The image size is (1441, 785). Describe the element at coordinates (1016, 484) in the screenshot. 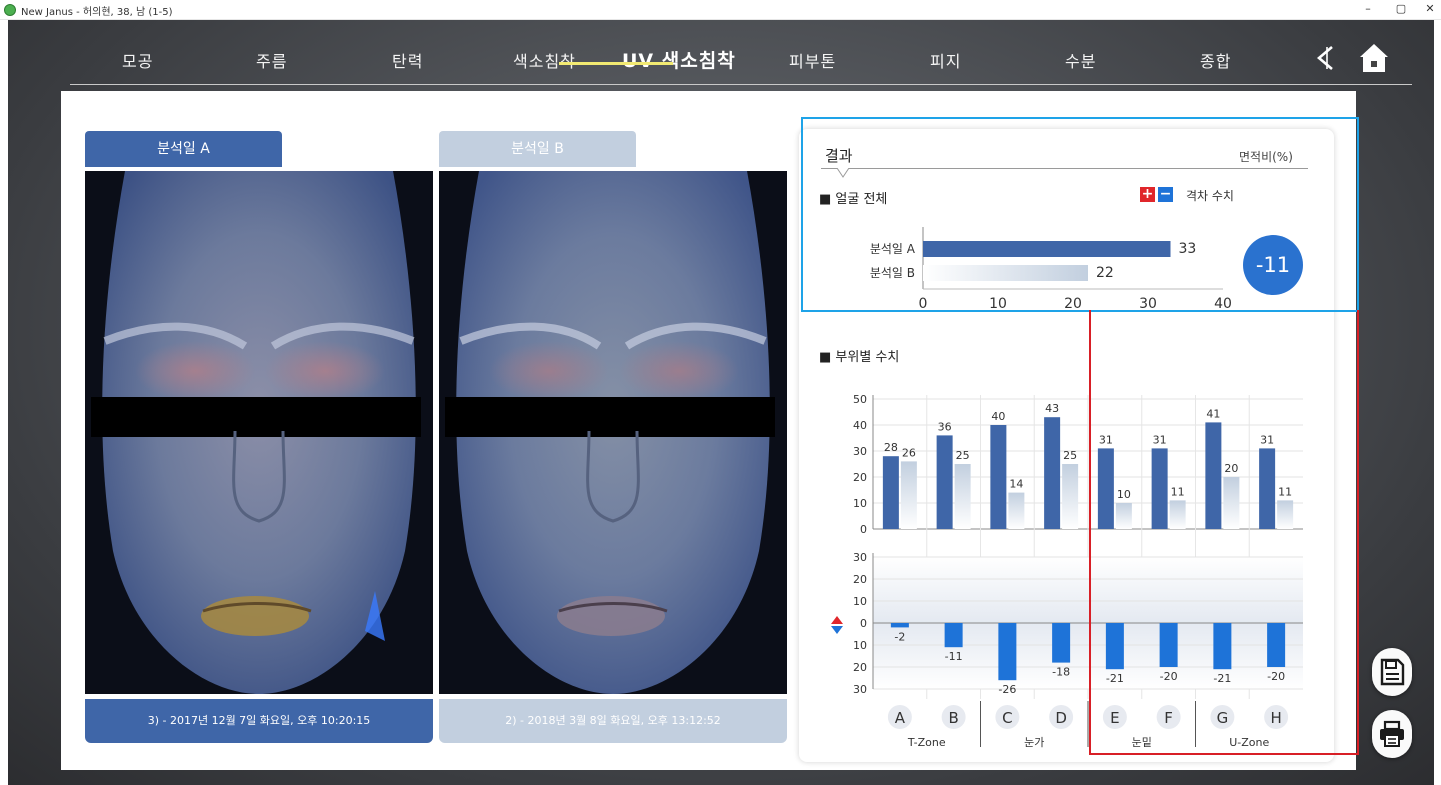

I see `series-b-value-C: 14` at that location.